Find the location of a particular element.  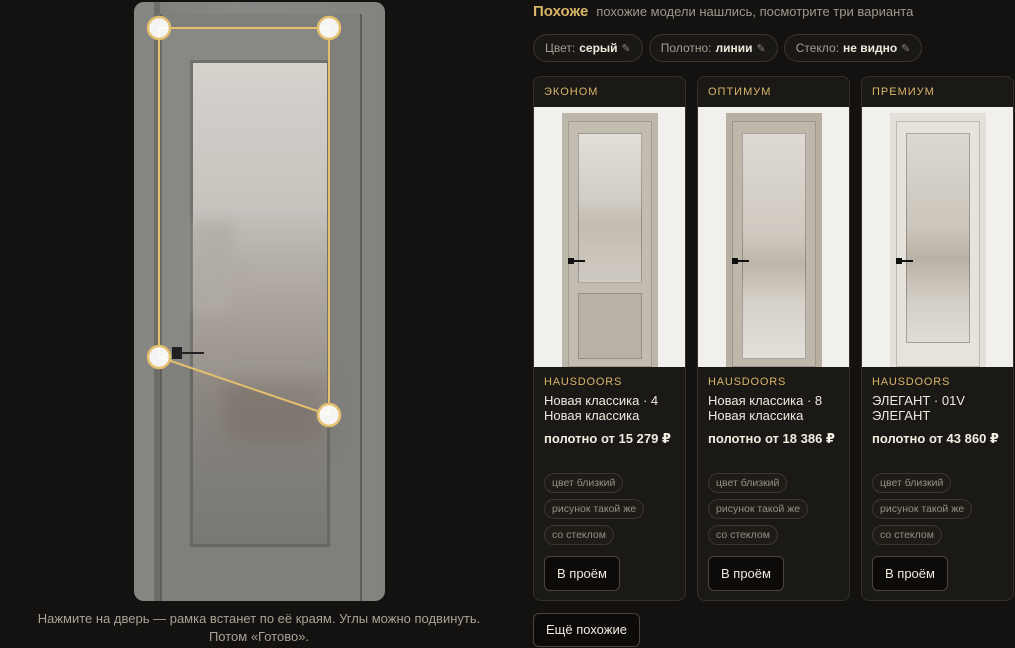

tier-label: ОПТИМУМ is located at coordinates (740, 92).